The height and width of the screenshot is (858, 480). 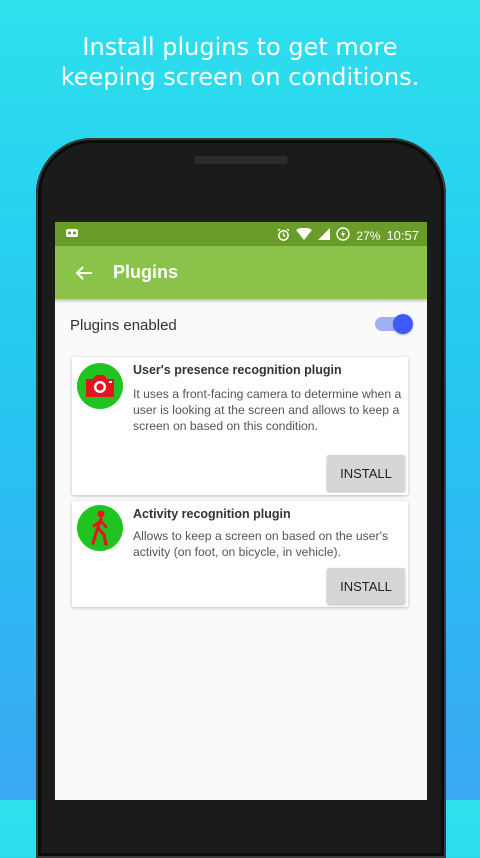 I want to click on wifi-icon, so click(x=304, y=235).